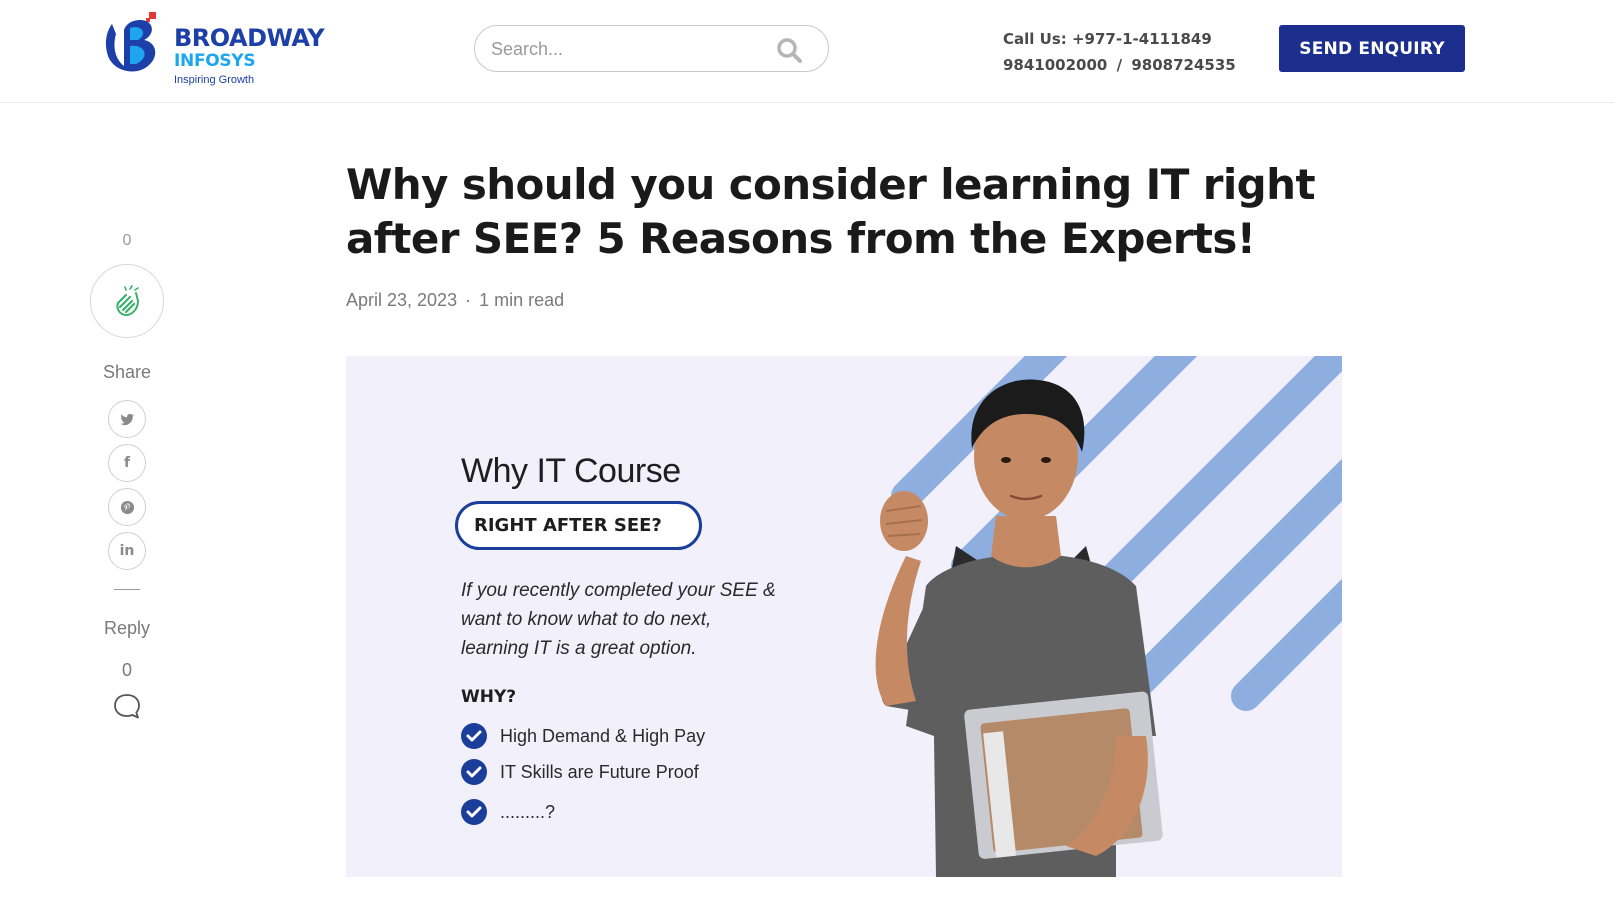  I want to click on read-time: 1 min read, so click(522, 300).